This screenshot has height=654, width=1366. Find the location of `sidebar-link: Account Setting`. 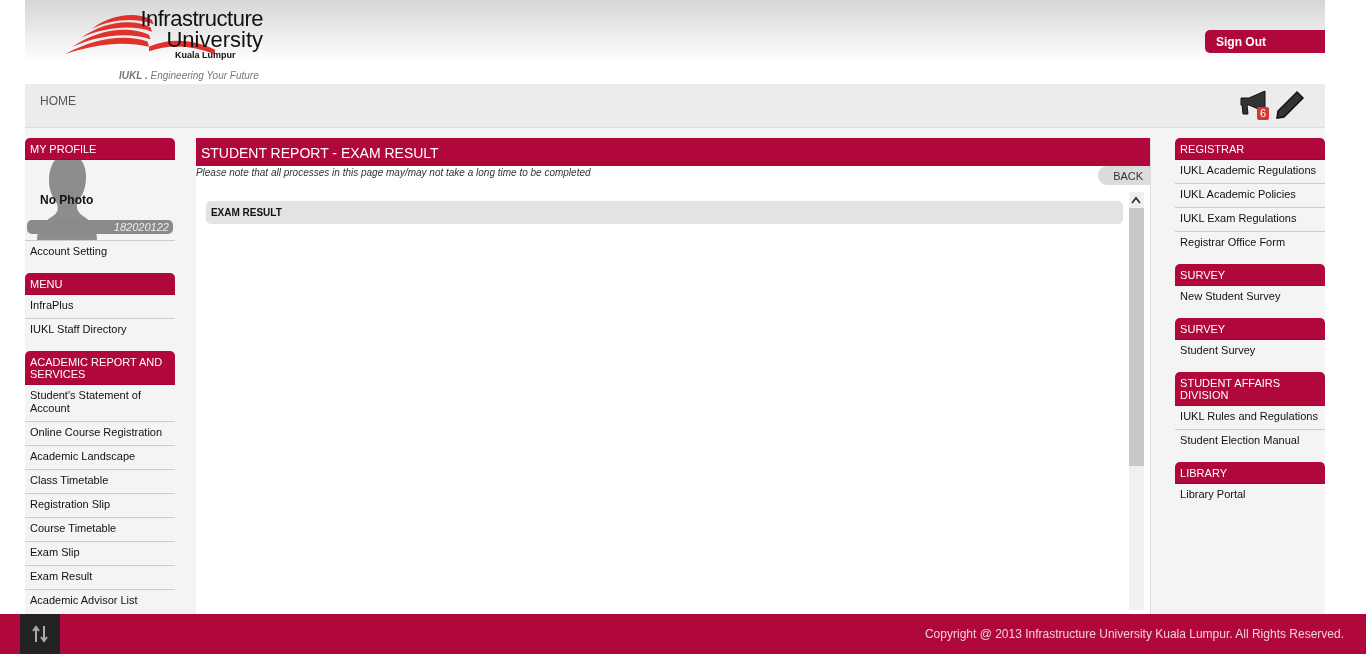

sidebar-link: Account Setting is located at coordinates (100, 252).